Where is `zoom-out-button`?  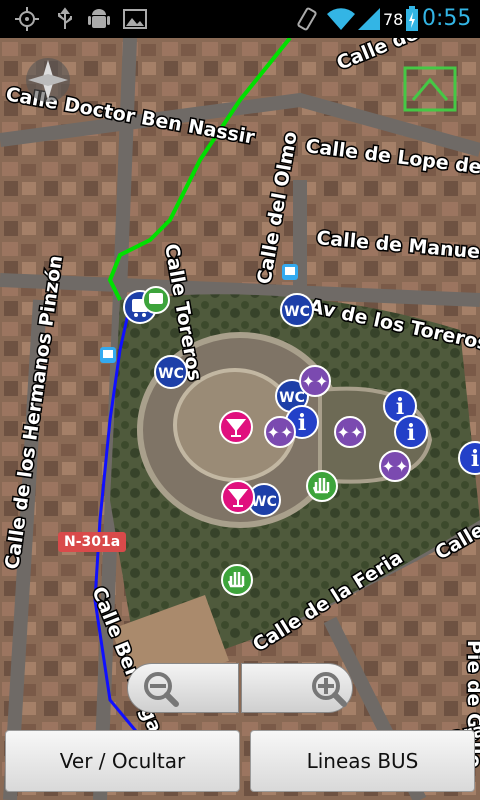 zoom-out-button is located at coordinates (183, 688).